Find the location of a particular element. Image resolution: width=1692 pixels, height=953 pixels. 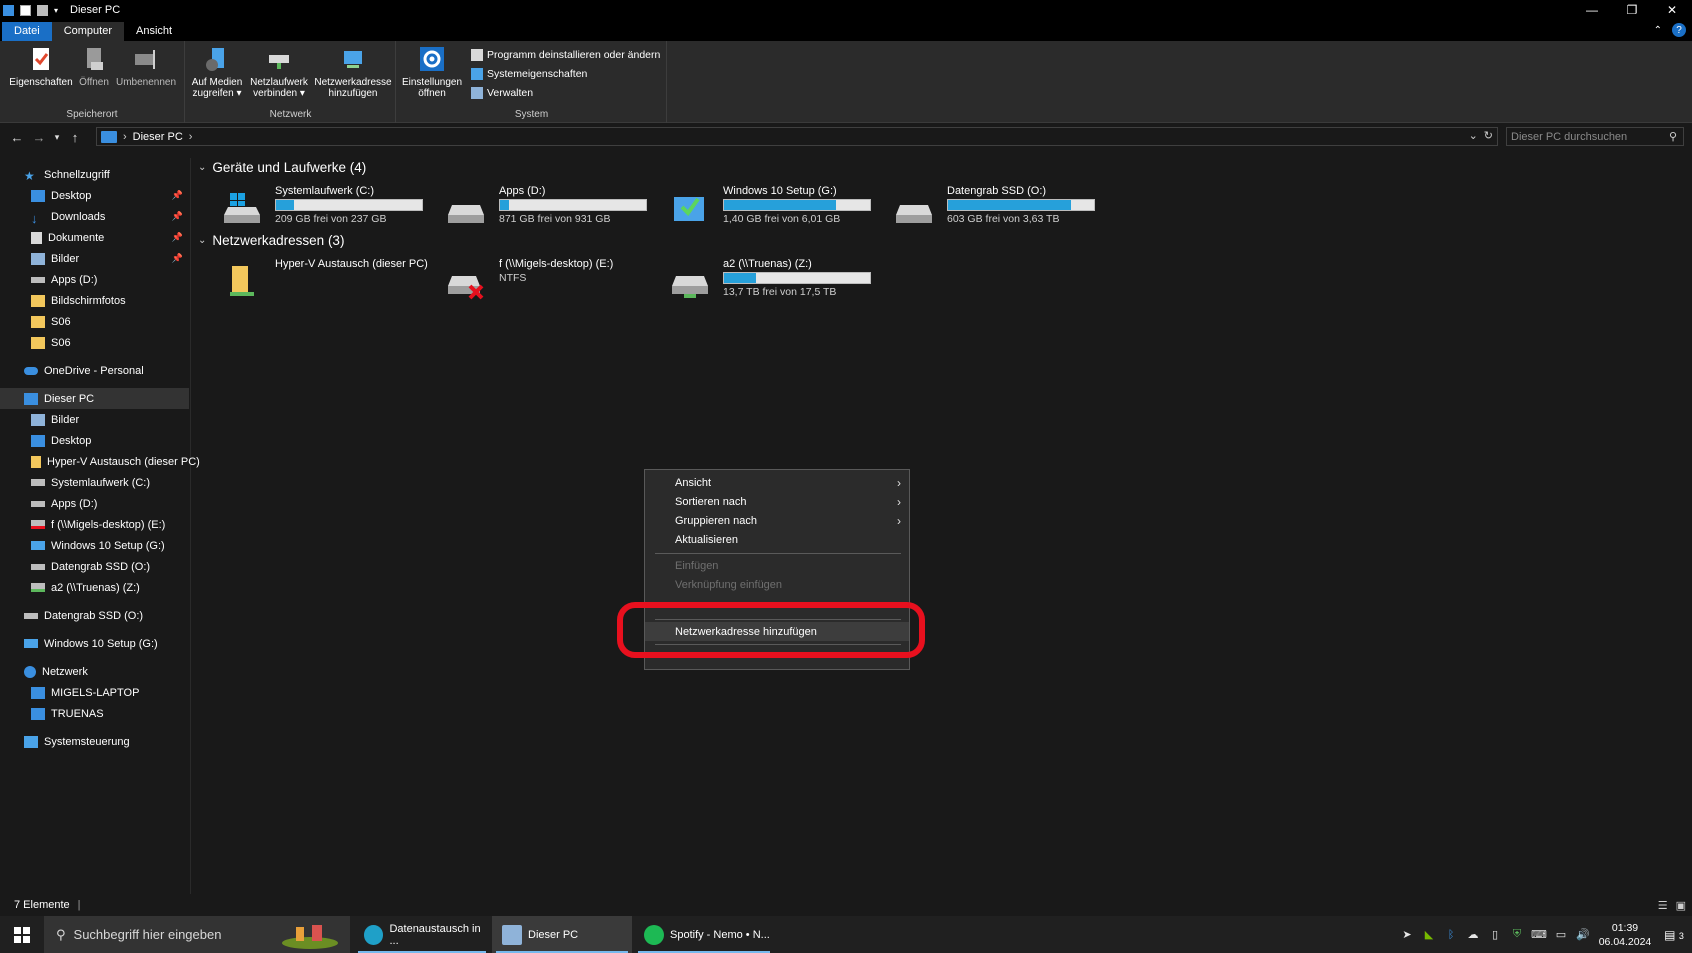

taskbar-search-box: ⚲ Suchbegriff hier eingeben is located at coordinates (197, 934).